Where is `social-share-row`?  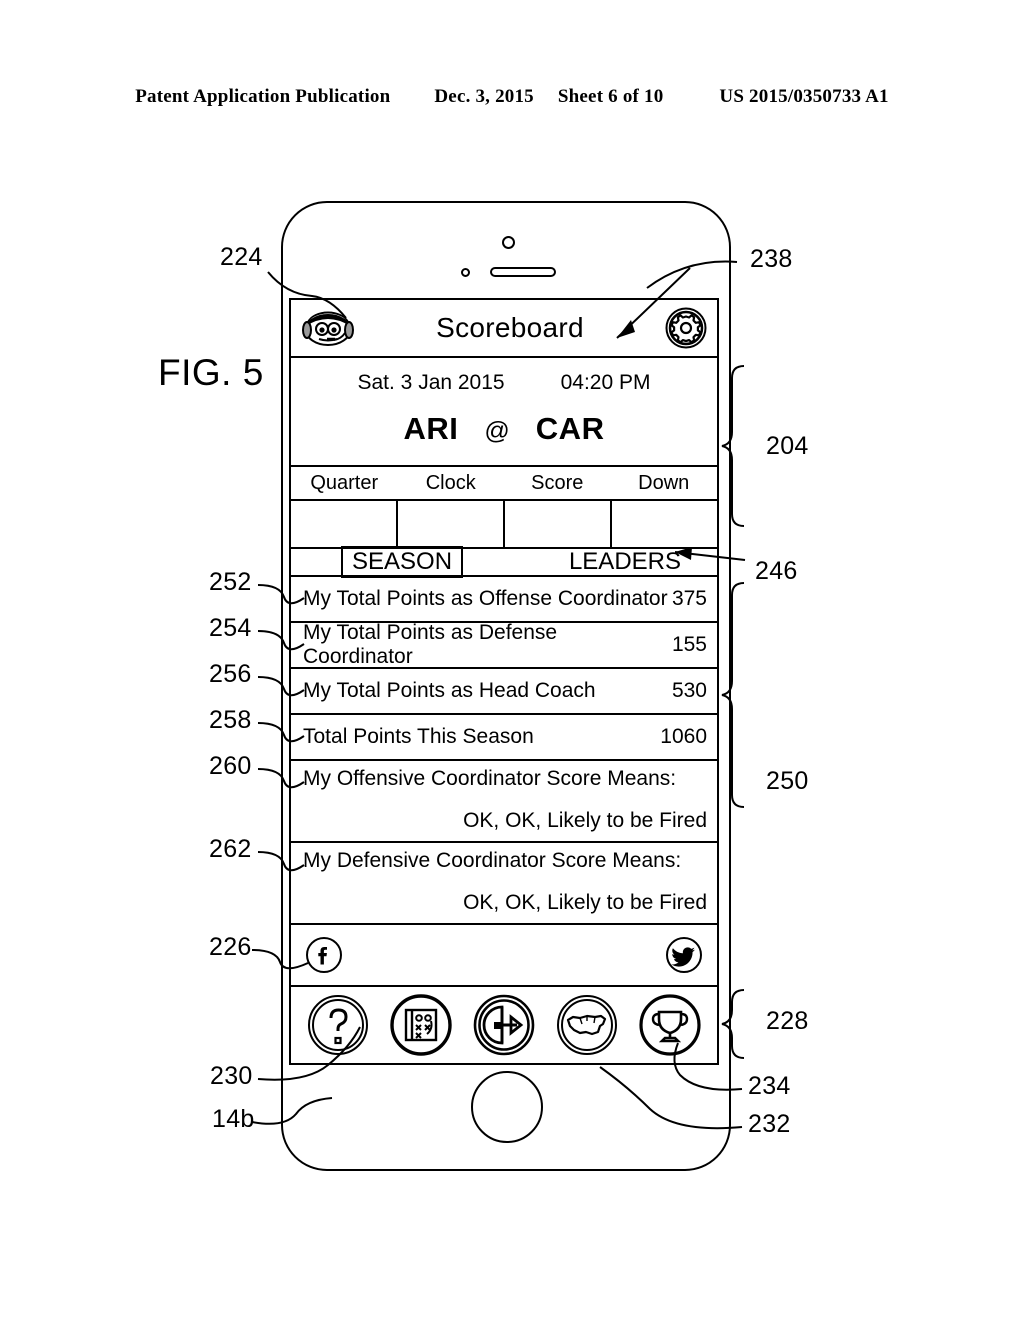
social-share-row is located at coordinates (504, 956).